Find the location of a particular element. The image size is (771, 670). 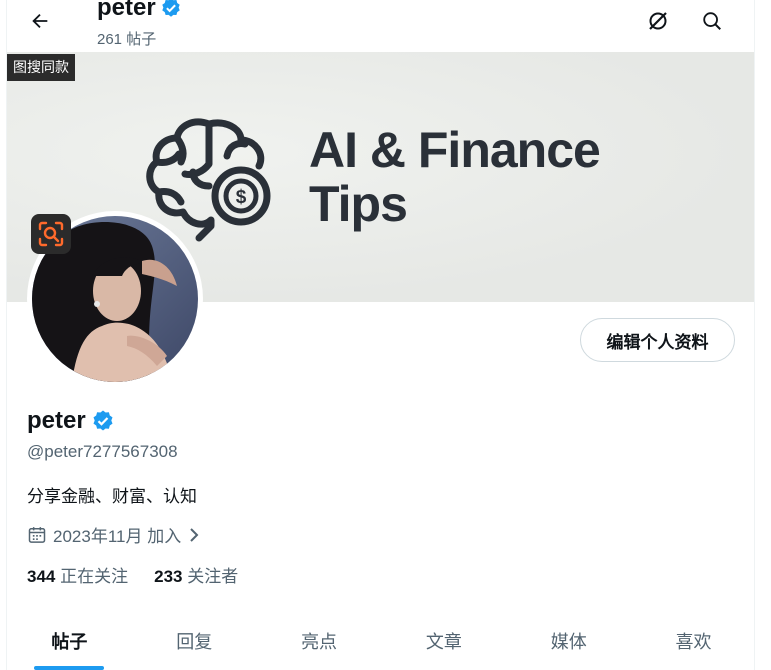

tab-media: 媒体 is located at coordinates (568, 640).